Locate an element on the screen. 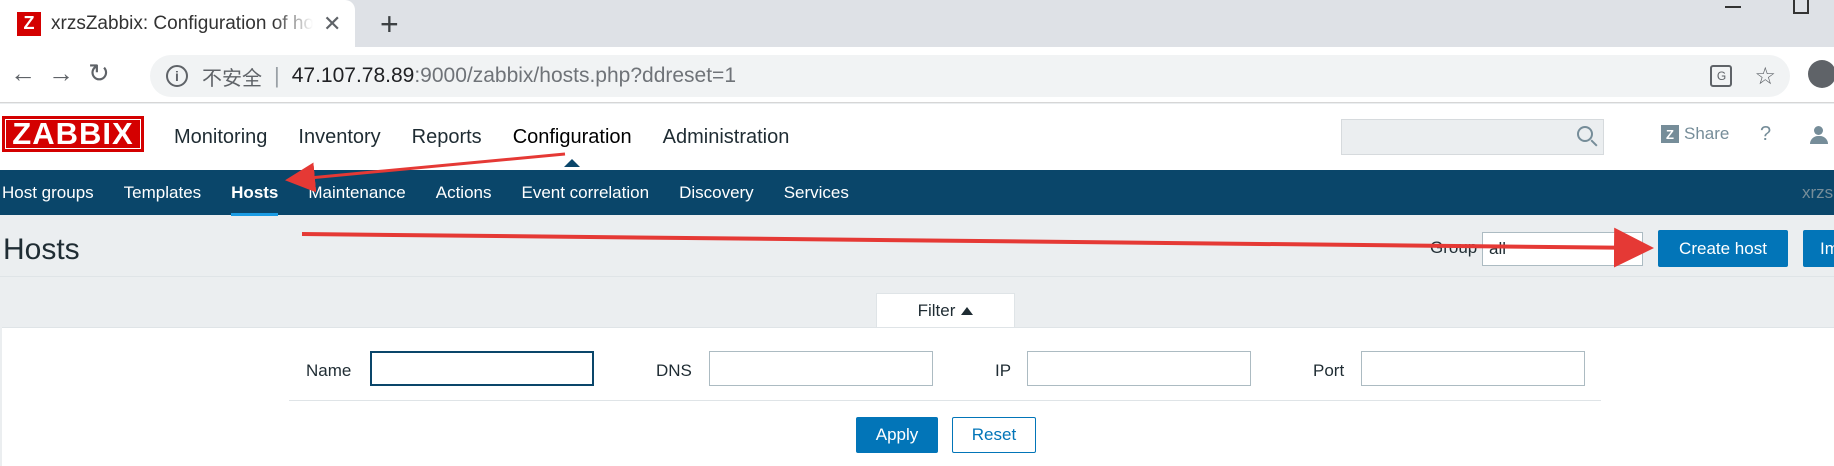 Image resolution: width=1834 pixels, height=466 pixels. url-path: :9000/zabbix/hosts.php?ddreset=1 is located at coordinates (575, 75).